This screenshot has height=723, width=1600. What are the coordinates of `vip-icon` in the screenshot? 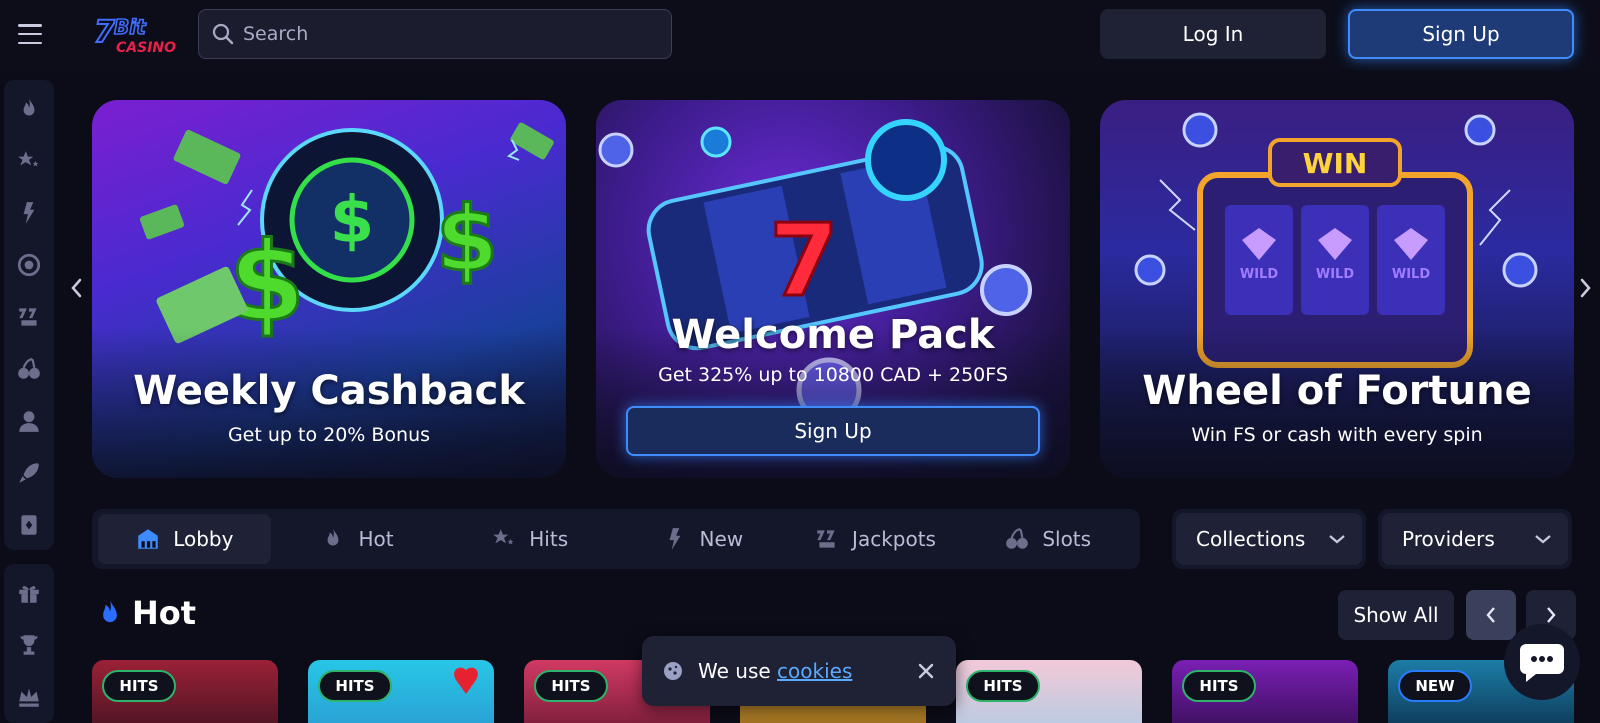 It's located at (29, 697).